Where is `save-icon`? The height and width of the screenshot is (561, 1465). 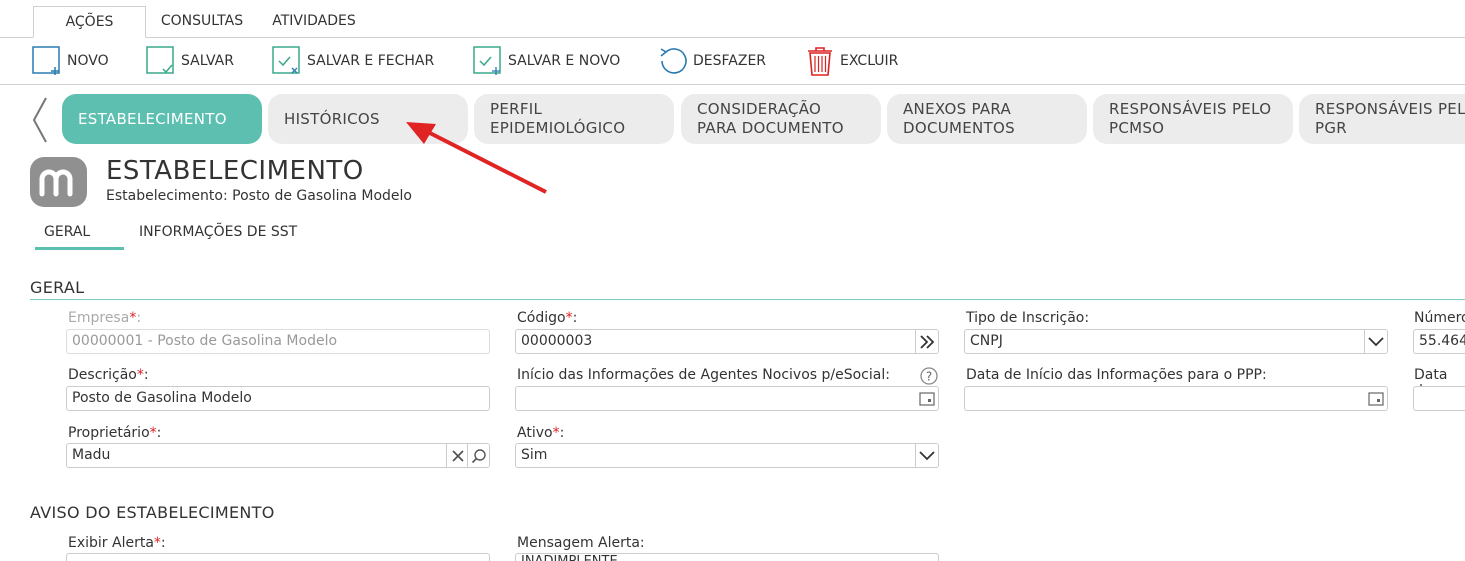
save-icon is located at coordinates (160, 60).